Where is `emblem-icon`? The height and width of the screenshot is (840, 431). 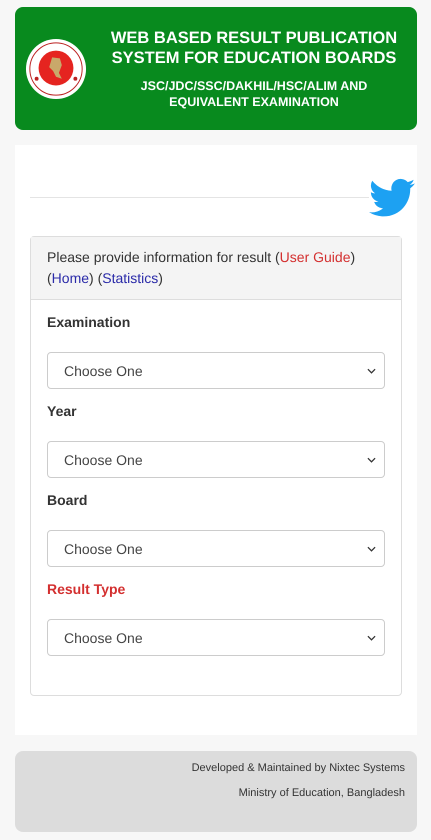
emblem-icon is located at coordinates (56, 69).